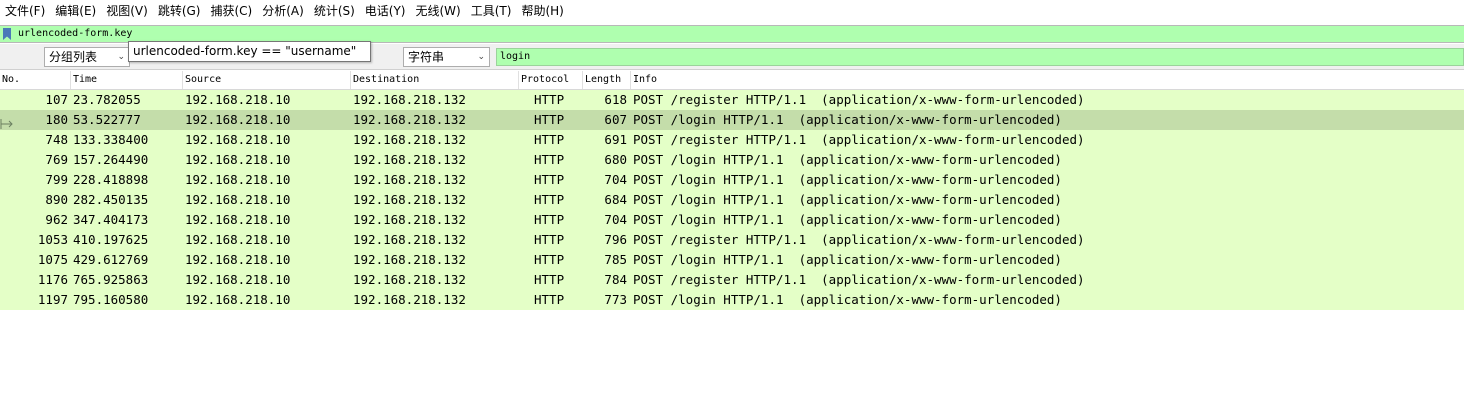  Describe the element at coordinates (87, 57) in the screenshot. I see `search-scope-select: 分组列表 ⌄` at that location.